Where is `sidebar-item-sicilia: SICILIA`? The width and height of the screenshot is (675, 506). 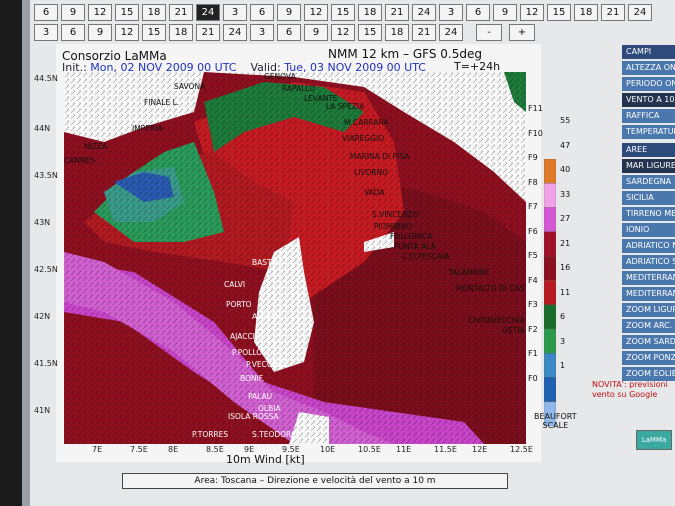 sidebar-item-sicilia: SICILIA is located at coordinates (648, 198).